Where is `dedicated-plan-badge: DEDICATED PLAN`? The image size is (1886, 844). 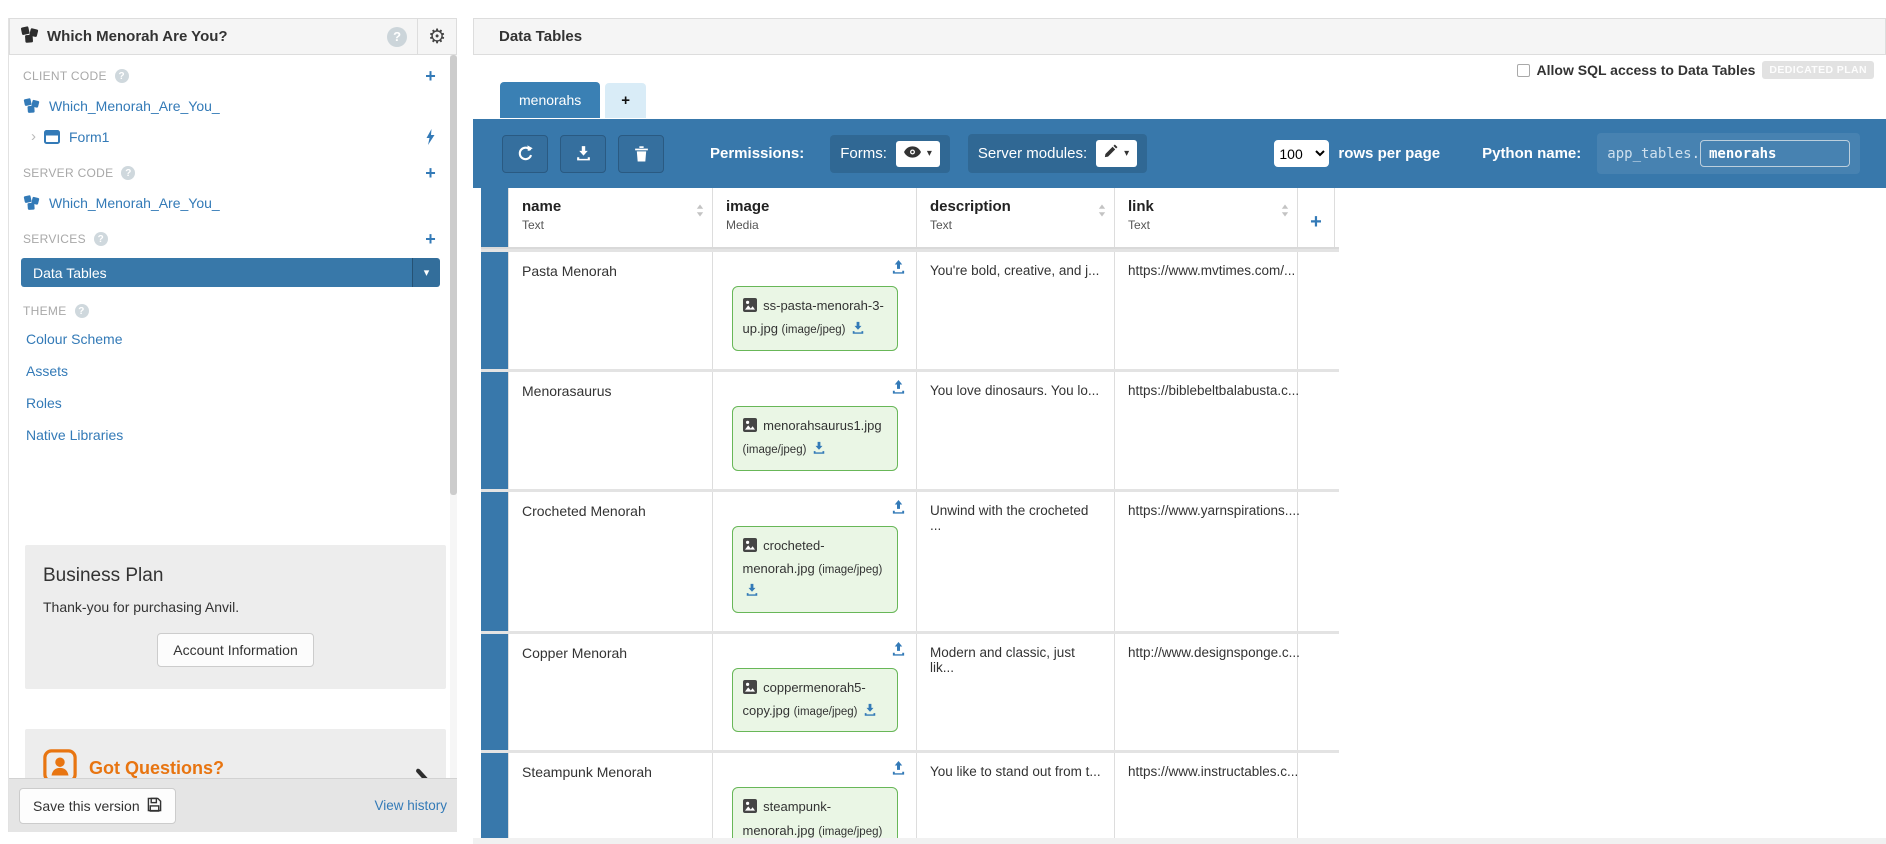 dedicated-plan-badge: DEDICATED PLAN is located at coordinates (1818, 70).